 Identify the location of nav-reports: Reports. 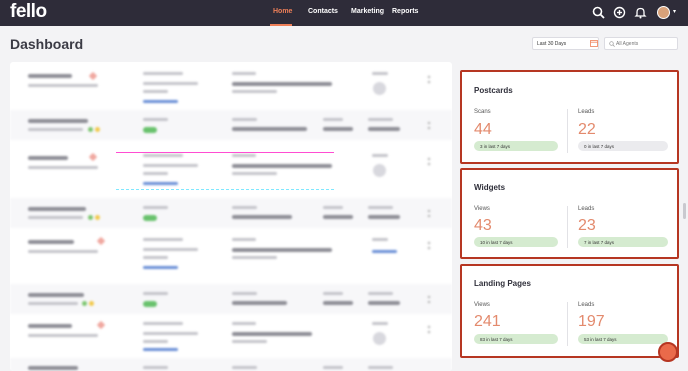
(405, 11).